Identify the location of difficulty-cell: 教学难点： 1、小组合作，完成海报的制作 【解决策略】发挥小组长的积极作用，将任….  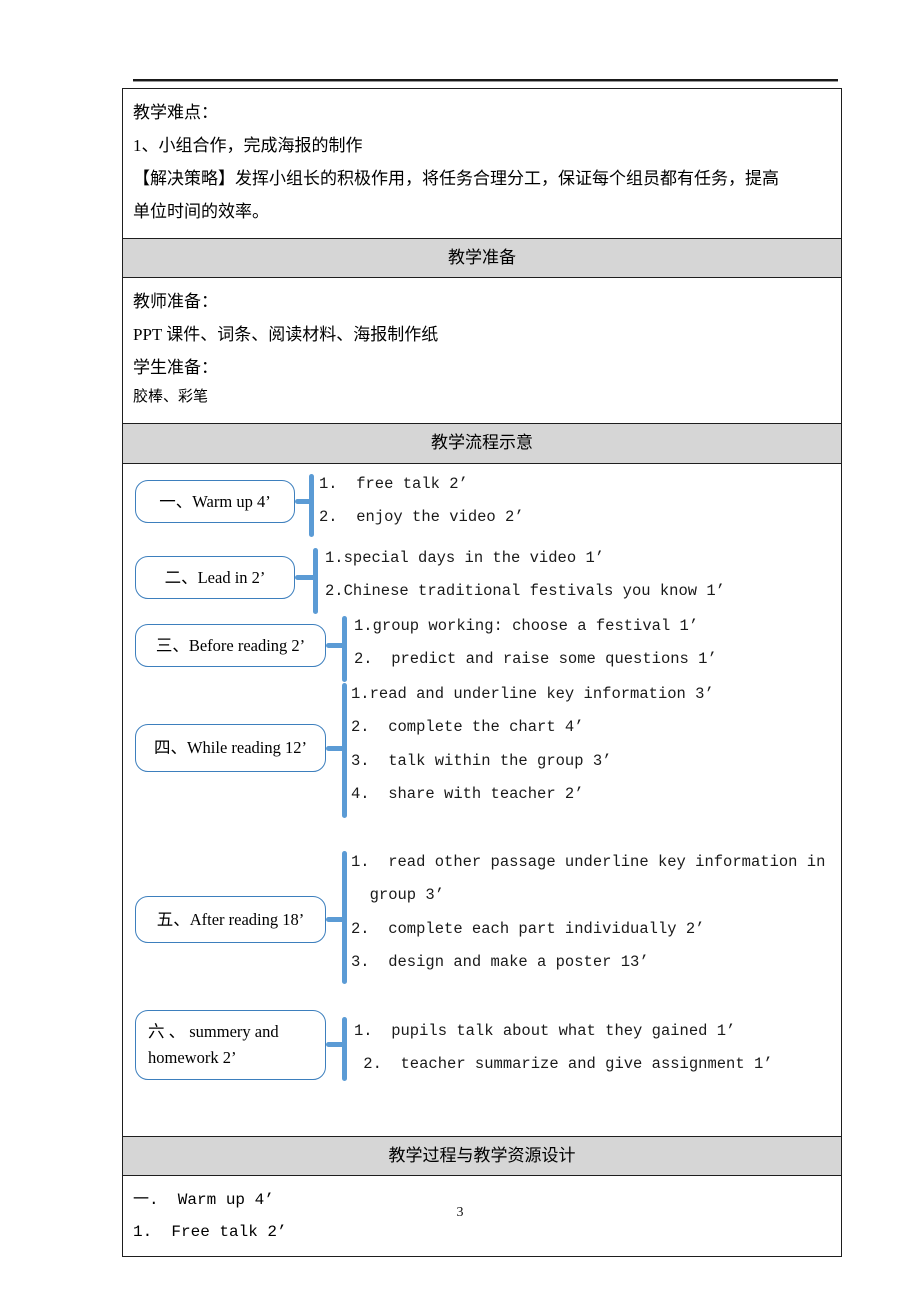
(482, 163).